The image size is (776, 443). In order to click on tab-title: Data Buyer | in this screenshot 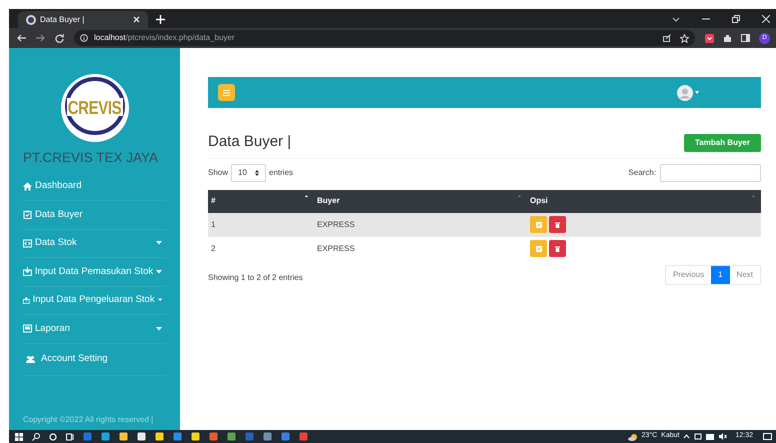, I will do `click(63, 20)`.